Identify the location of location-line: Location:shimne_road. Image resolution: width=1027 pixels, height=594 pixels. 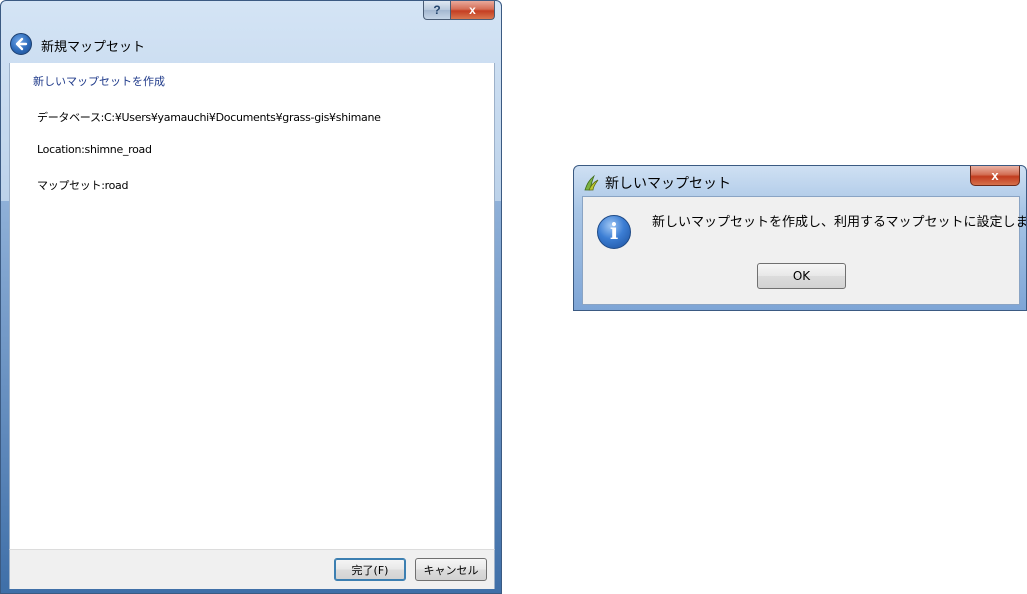
(94, 149).